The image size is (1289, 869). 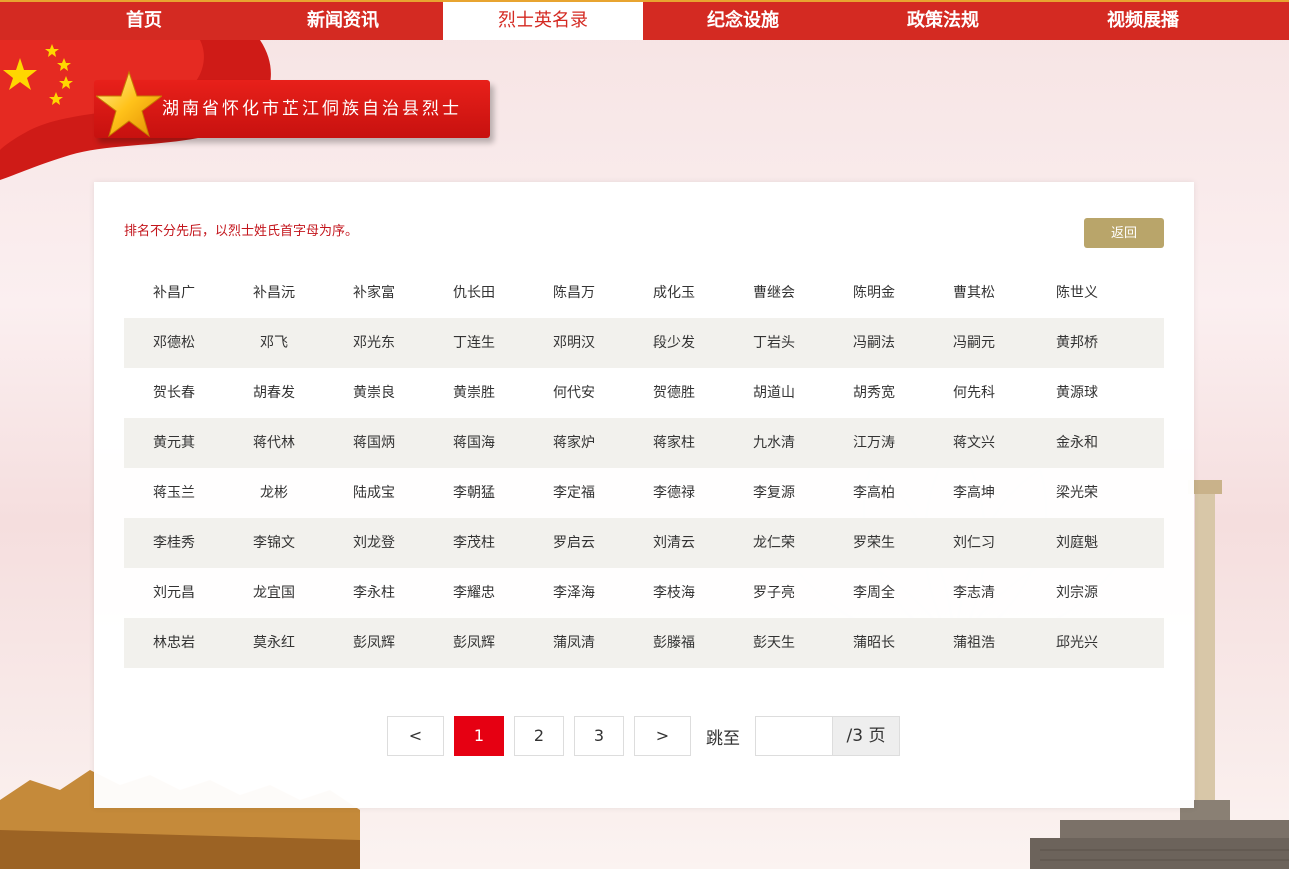 I want to click on martyr-name-link: 冯嗣元, so click(x=974, y=343).